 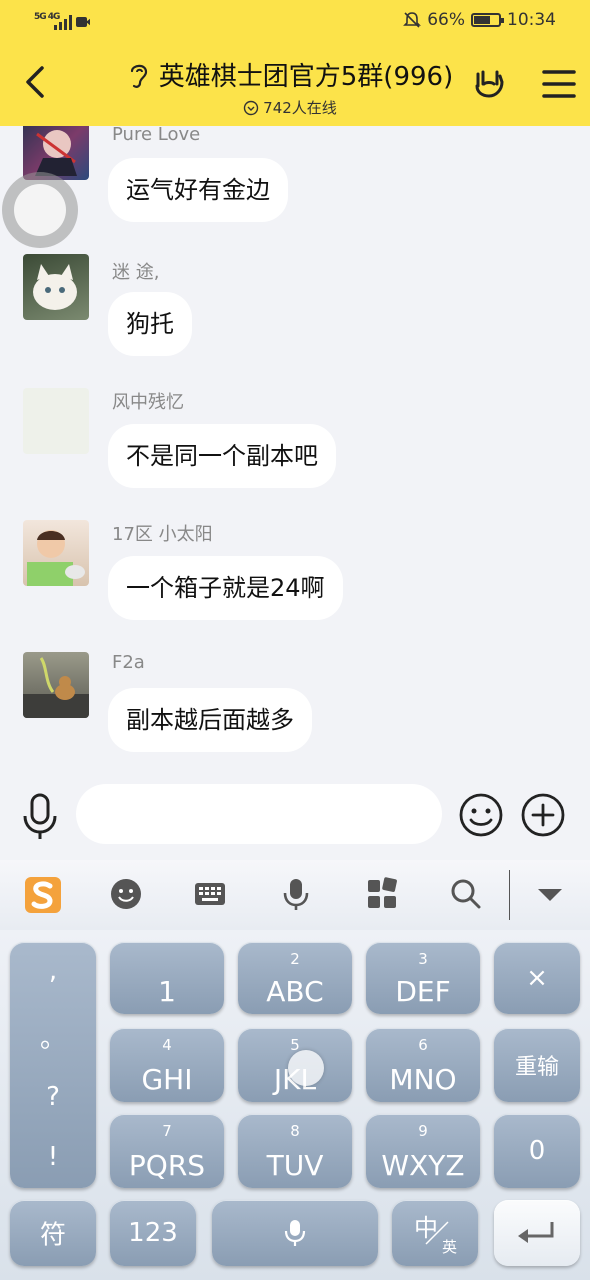 I want to click on touch-indicator, so click(x=306, y=1068).